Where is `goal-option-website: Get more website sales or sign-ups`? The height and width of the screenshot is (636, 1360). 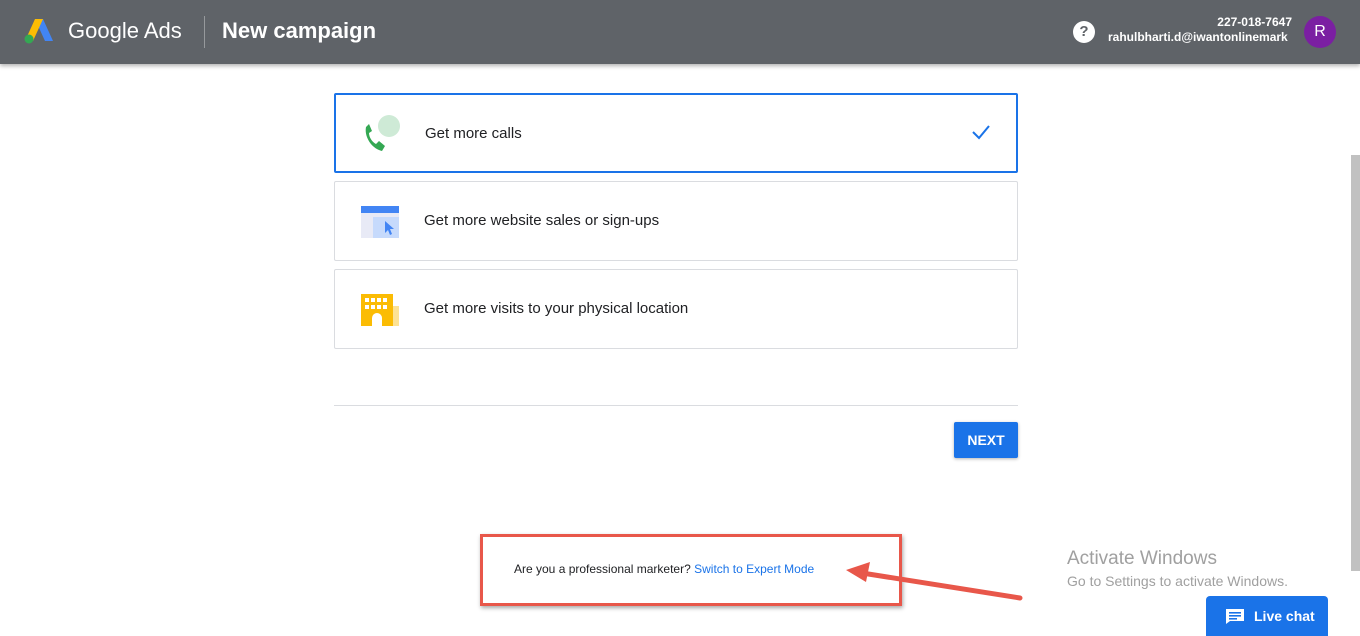
goal-option-website: Get more website sales or sign-ups is located at coordinates (676, 221).